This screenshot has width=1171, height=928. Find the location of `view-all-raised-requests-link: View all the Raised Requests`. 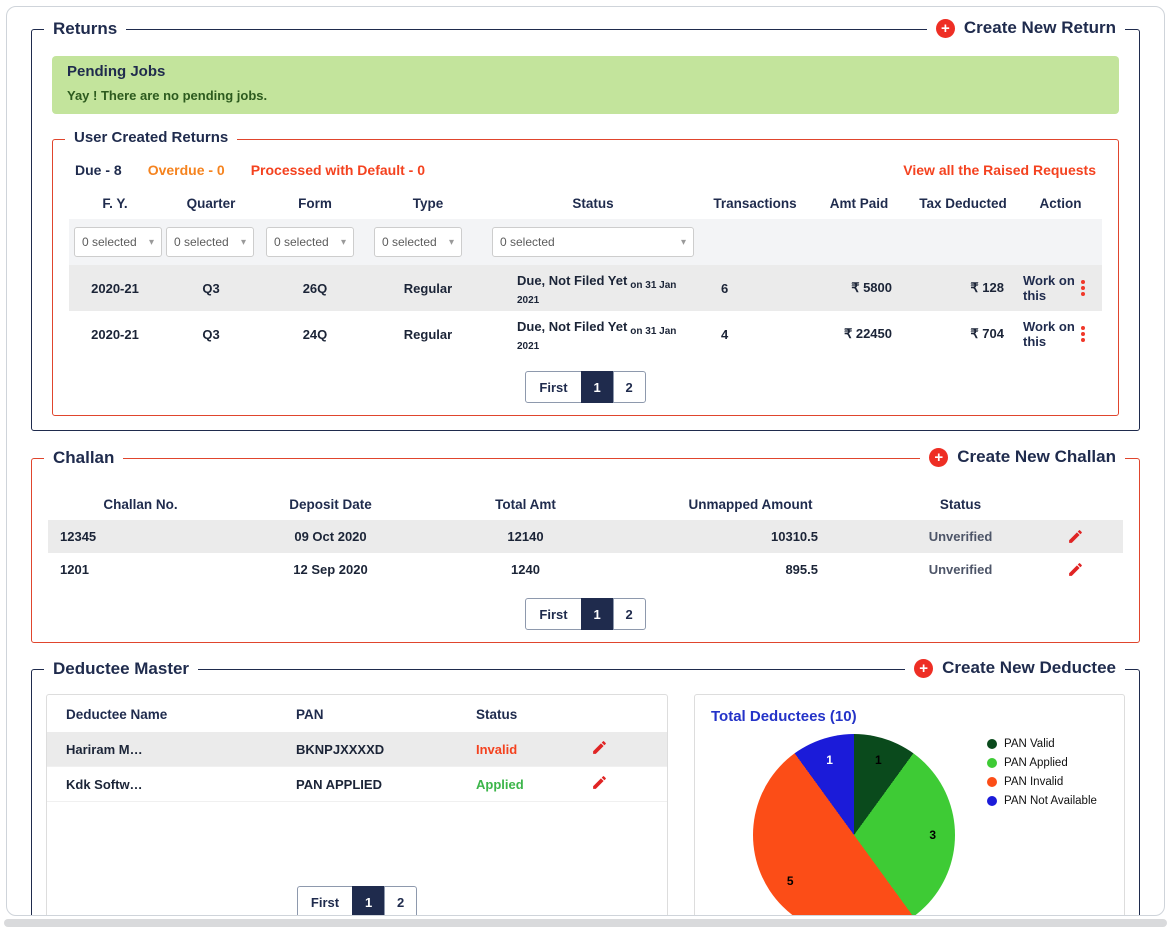

view-all-raised-requests-link: View all the Raised Requests is located at coordinates (999, 170).